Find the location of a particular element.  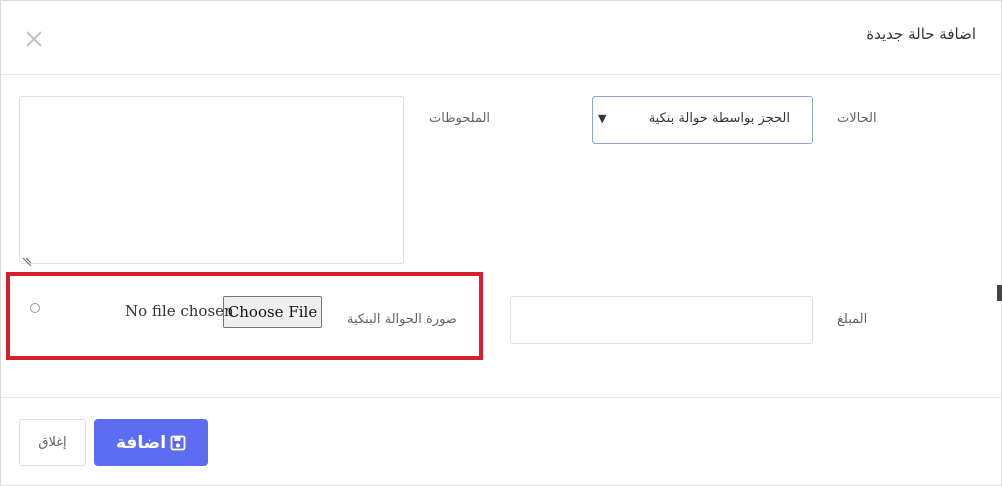

close-button: إغلاق is located at coordinates (52, 442).